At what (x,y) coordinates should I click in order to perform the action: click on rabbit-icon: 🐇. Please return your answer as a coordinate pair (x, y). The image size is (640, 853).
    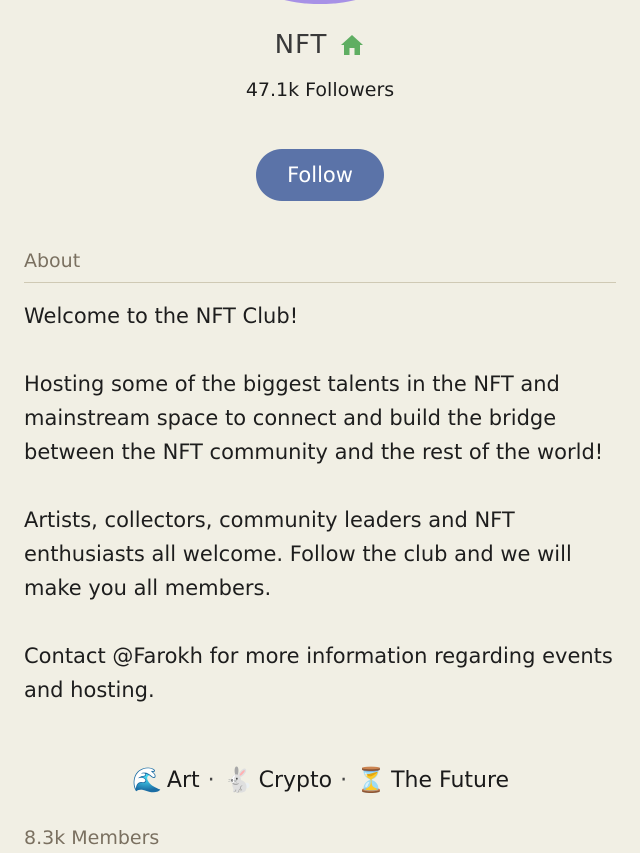
    Looking at the image, I should click on (238, 780).